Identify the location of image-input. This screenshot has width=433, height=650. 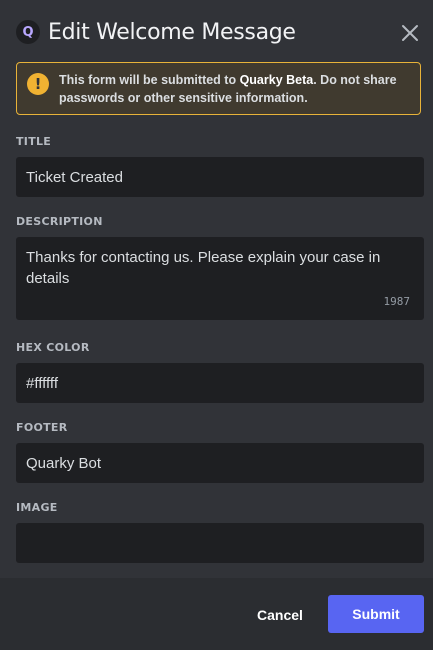
(220, 543).